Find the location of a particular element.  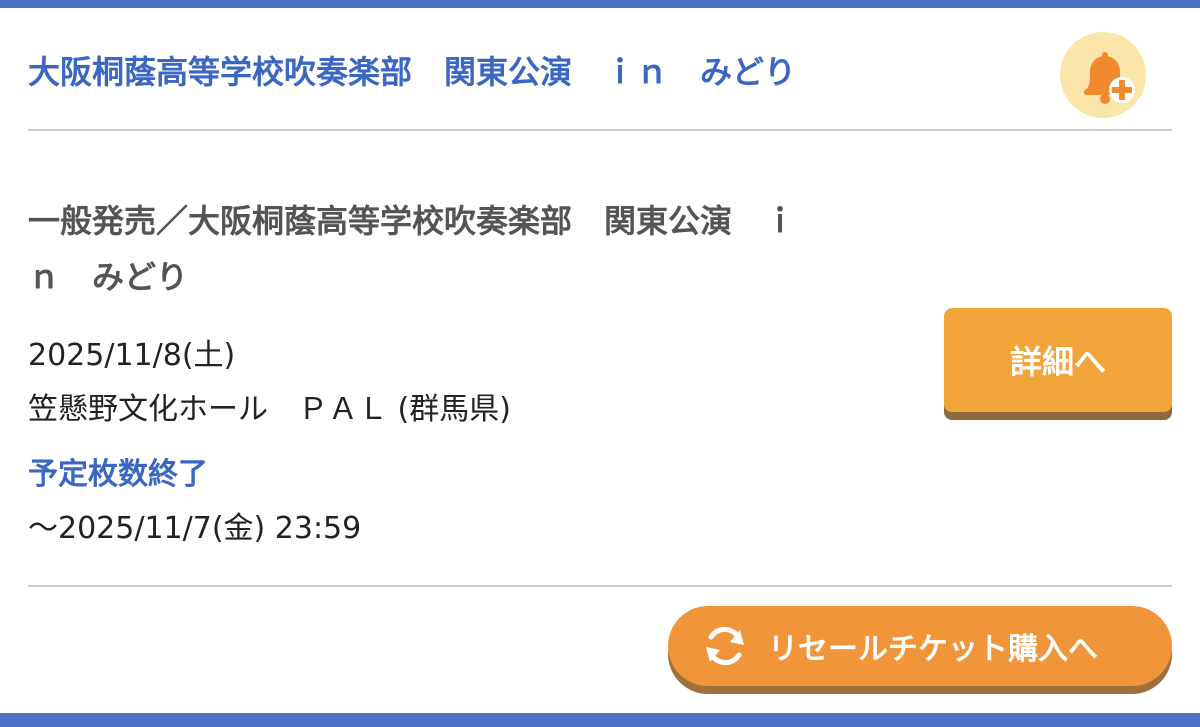

event-title: 大阪桐蔭高等学校吹奏楽部 関東公演 ｉｎ みどり is located at coordinates (412, 72).